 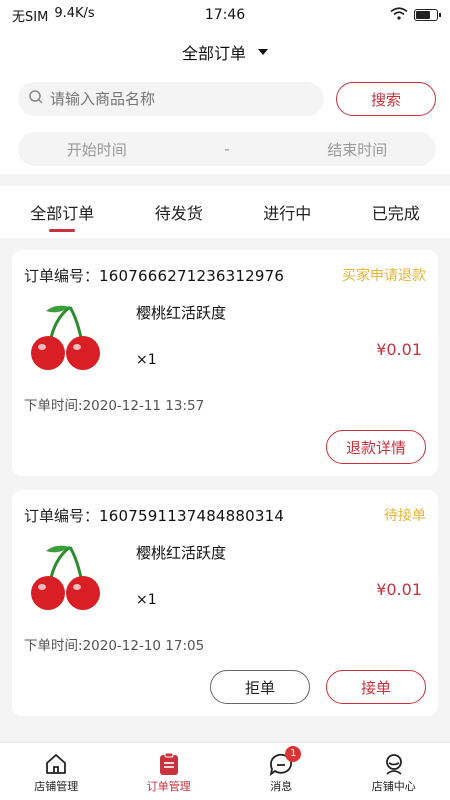 I want to click on order-number: 订单编号：1607591137484880314, so click(x=154, y=515).